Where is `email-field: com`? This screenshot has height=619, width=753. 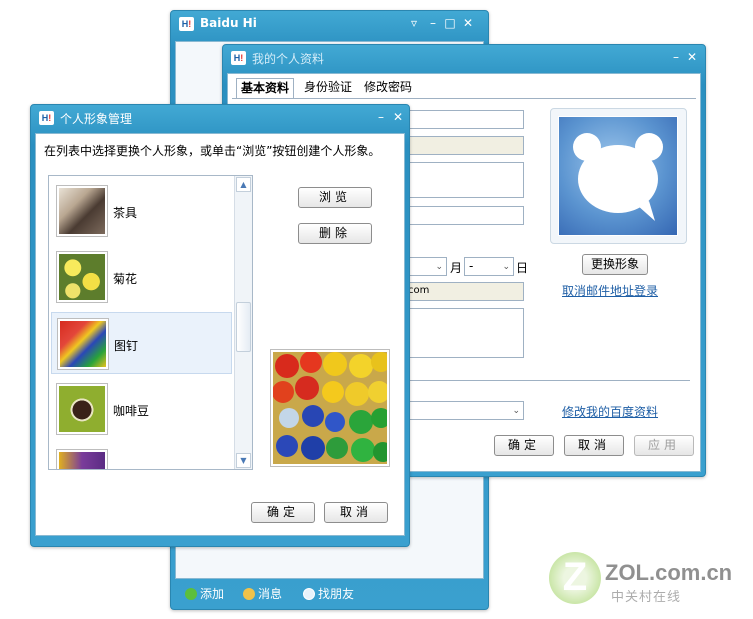
email-field: com is located at coordinates (464, 291).